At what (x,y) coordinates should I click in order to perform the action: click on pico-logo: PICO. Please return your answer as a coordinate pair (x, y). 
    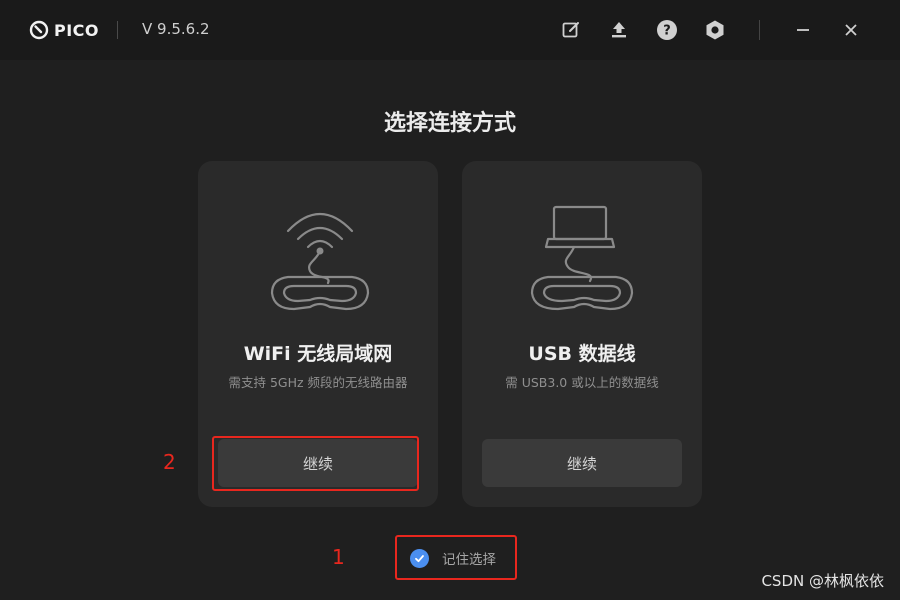
    Looking at the image, I should click on (64, 30).